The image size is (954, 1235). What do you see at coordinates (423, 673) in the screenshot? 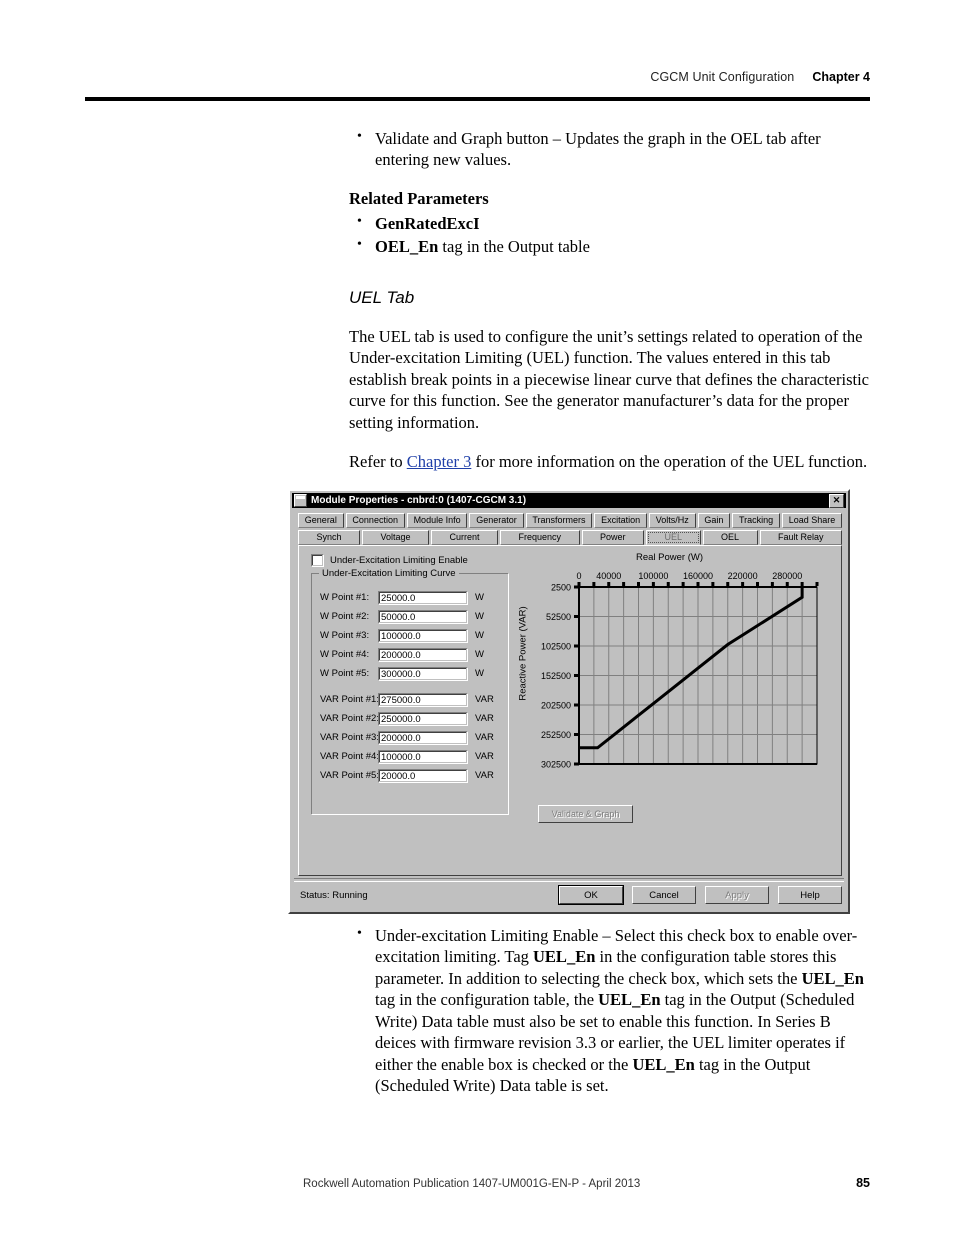
I see `w-point-5-input: 300000.0` at bounding box center [423, 673].